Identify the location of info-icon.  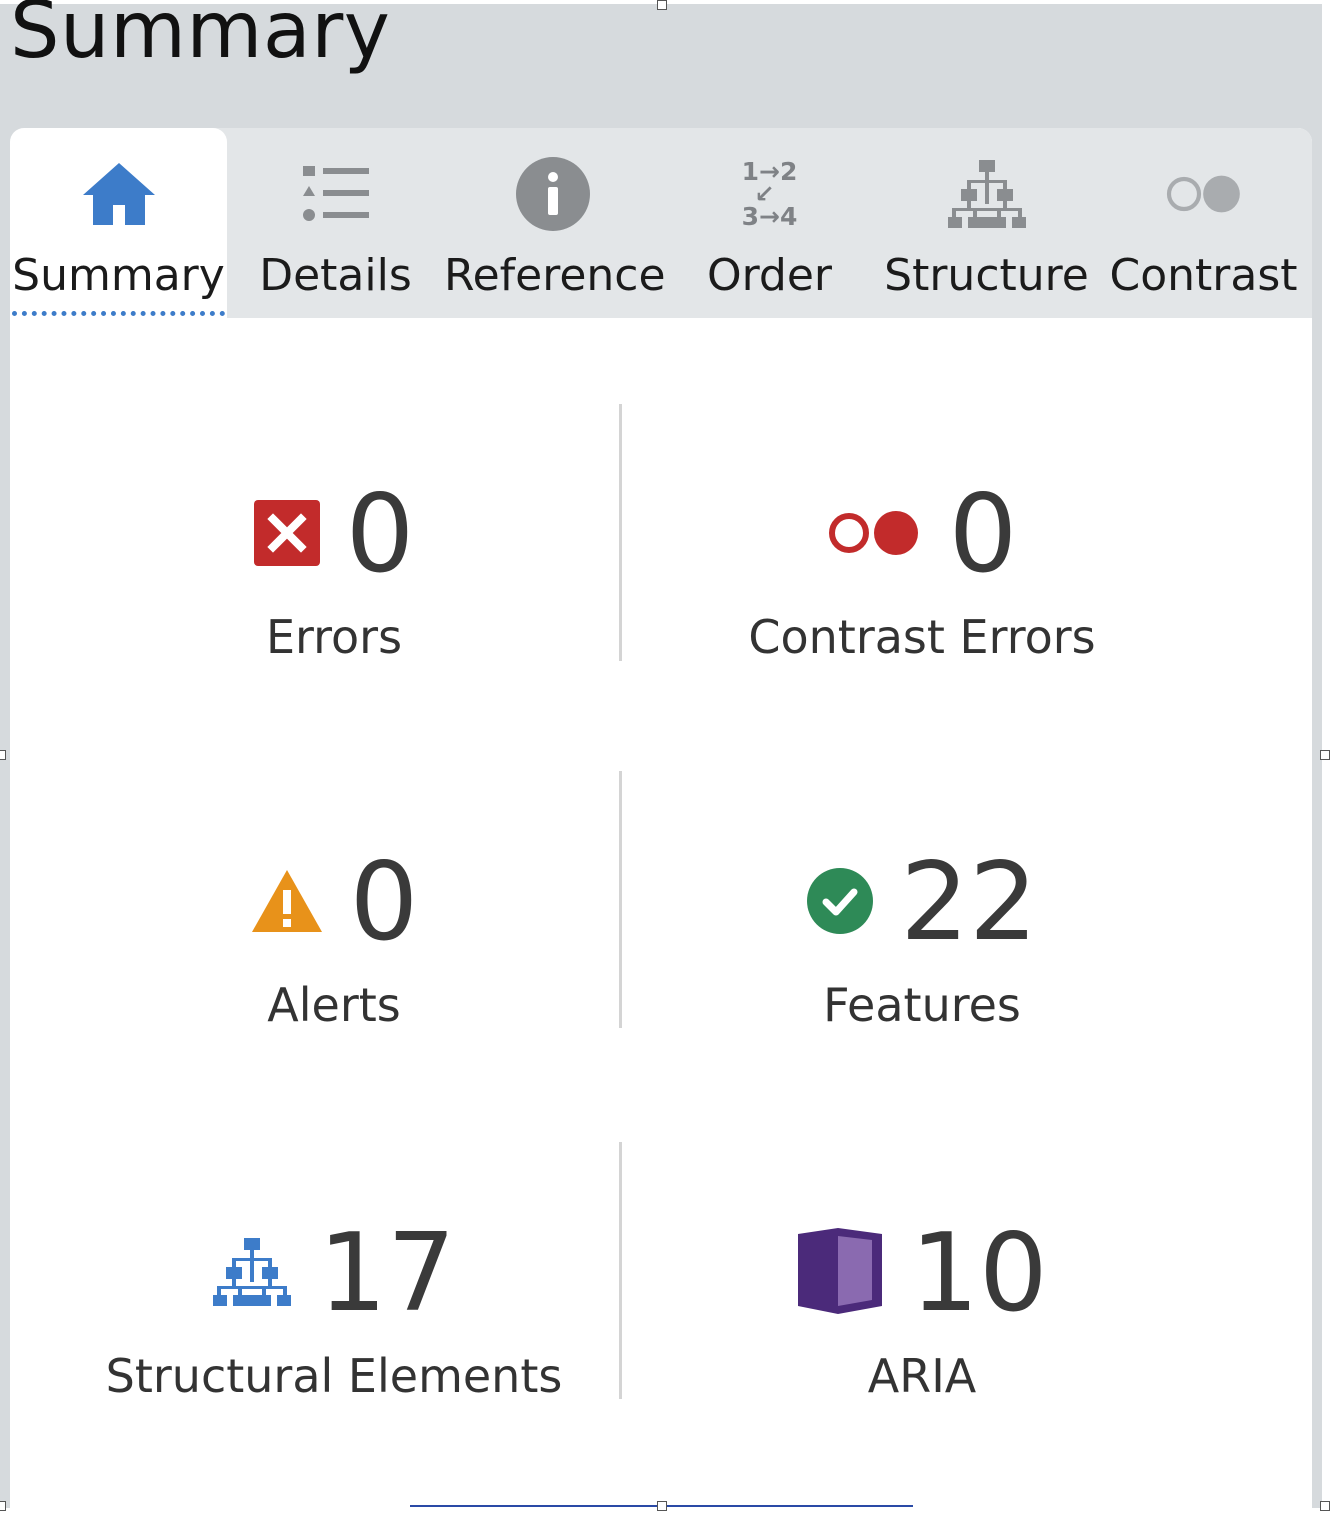
(553, 194).